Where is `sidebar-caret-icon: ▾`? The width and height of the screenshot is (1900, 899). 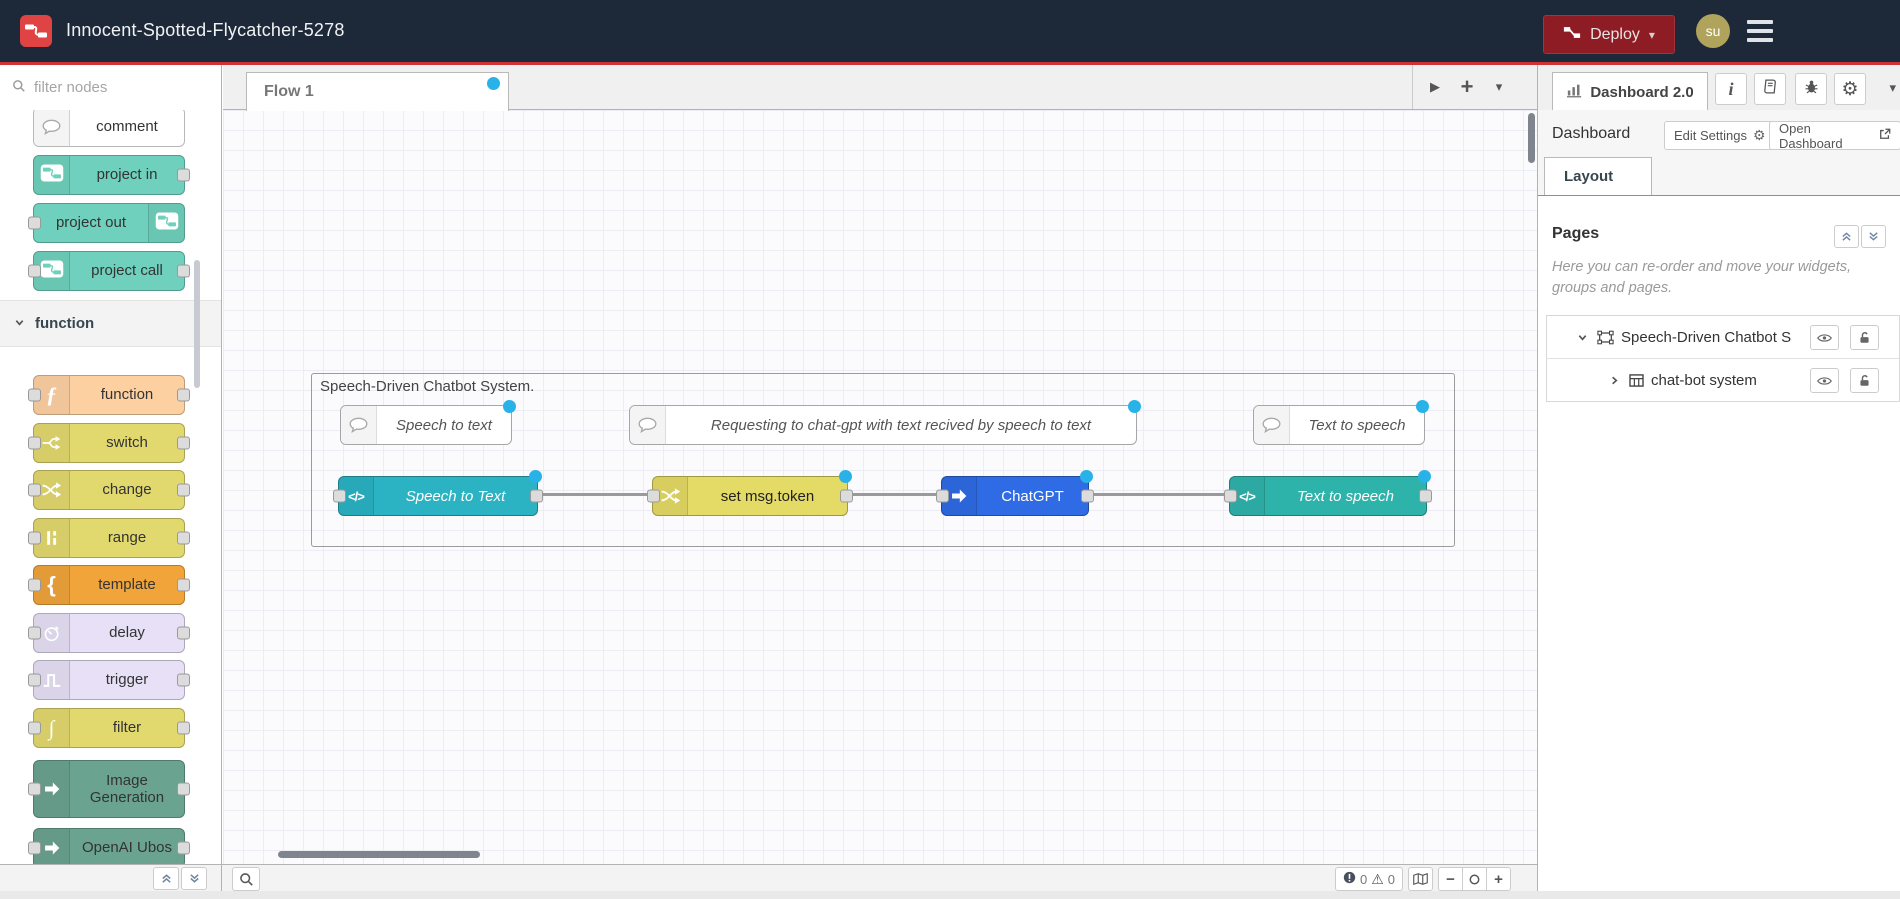
sidebar-caret-icon: ▾ is located at coordinates (1892, 88).